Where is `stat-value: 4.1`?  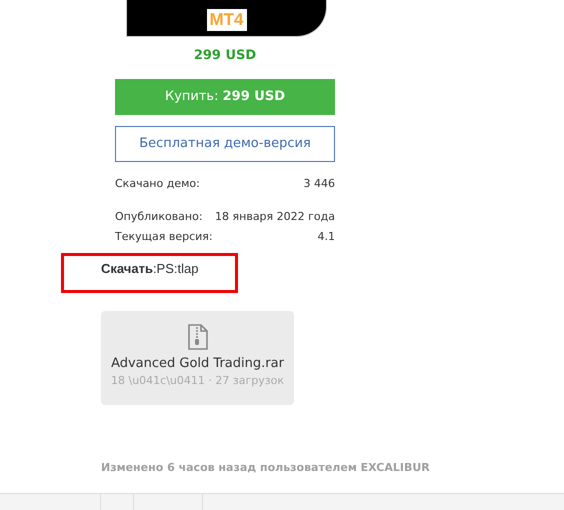 stat-value: 4.1 is located at coordinates (326, 237).